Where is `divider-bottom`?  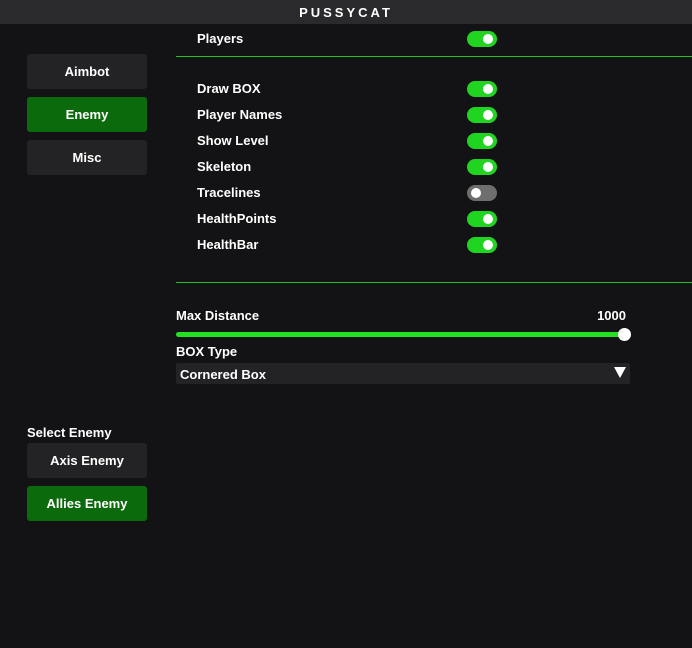
divider-bottom is located at coordinates (434, 282).